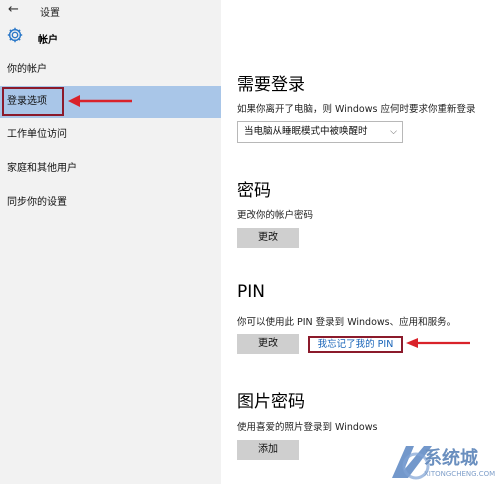 Image resolution: width=500 pixels, height=484 pixels. What do you see at coordinates (15, 35) in the screenshot?
I see `gear-icon` at bounding box center [15, 35].